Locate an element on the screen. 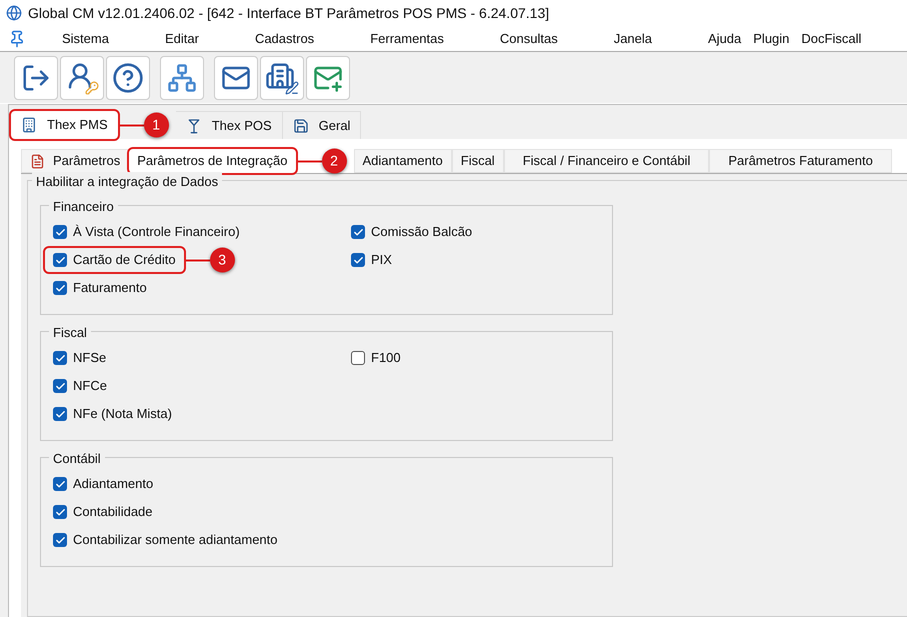 The image size is (907, 617). checkbox-label: Faturamento is located at coordinates (110, 288).